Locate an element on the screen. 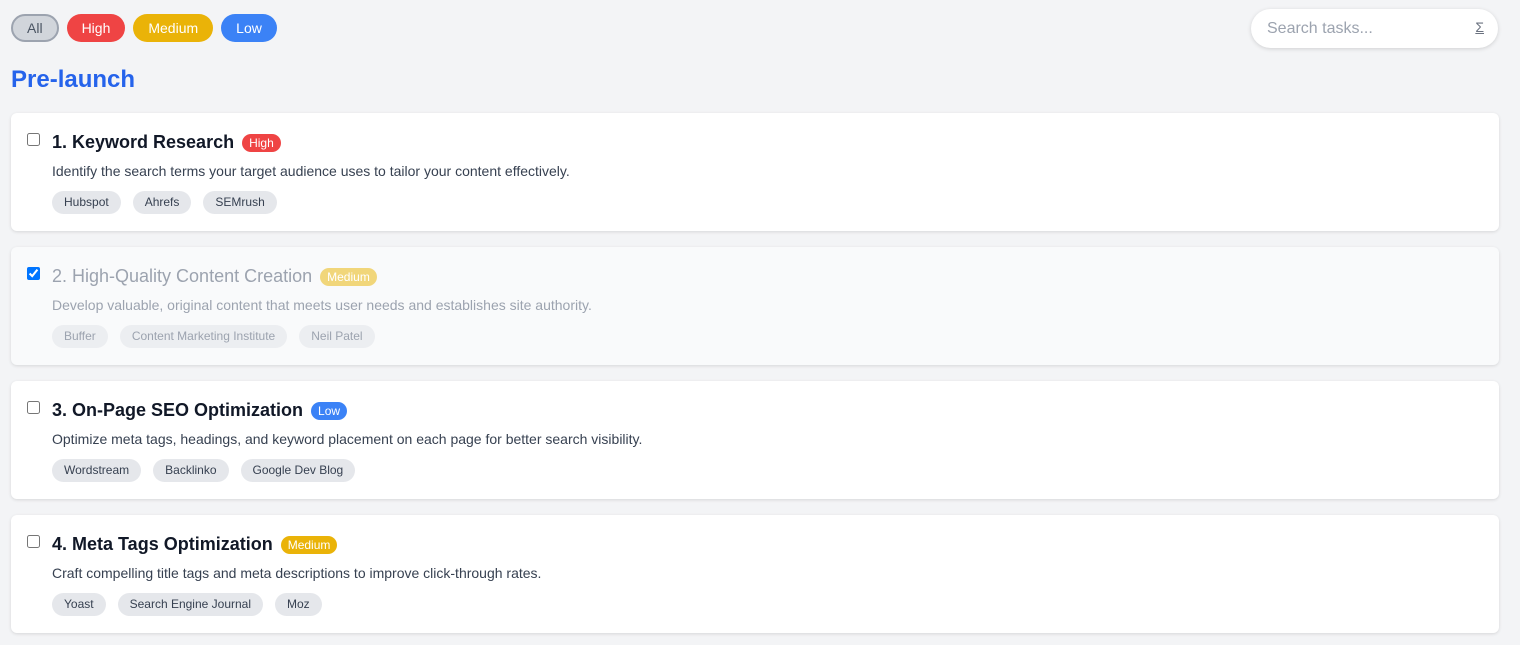 The image size is (1520, 645). resource-tag: SEMrush is located at coordinates (240, 202).